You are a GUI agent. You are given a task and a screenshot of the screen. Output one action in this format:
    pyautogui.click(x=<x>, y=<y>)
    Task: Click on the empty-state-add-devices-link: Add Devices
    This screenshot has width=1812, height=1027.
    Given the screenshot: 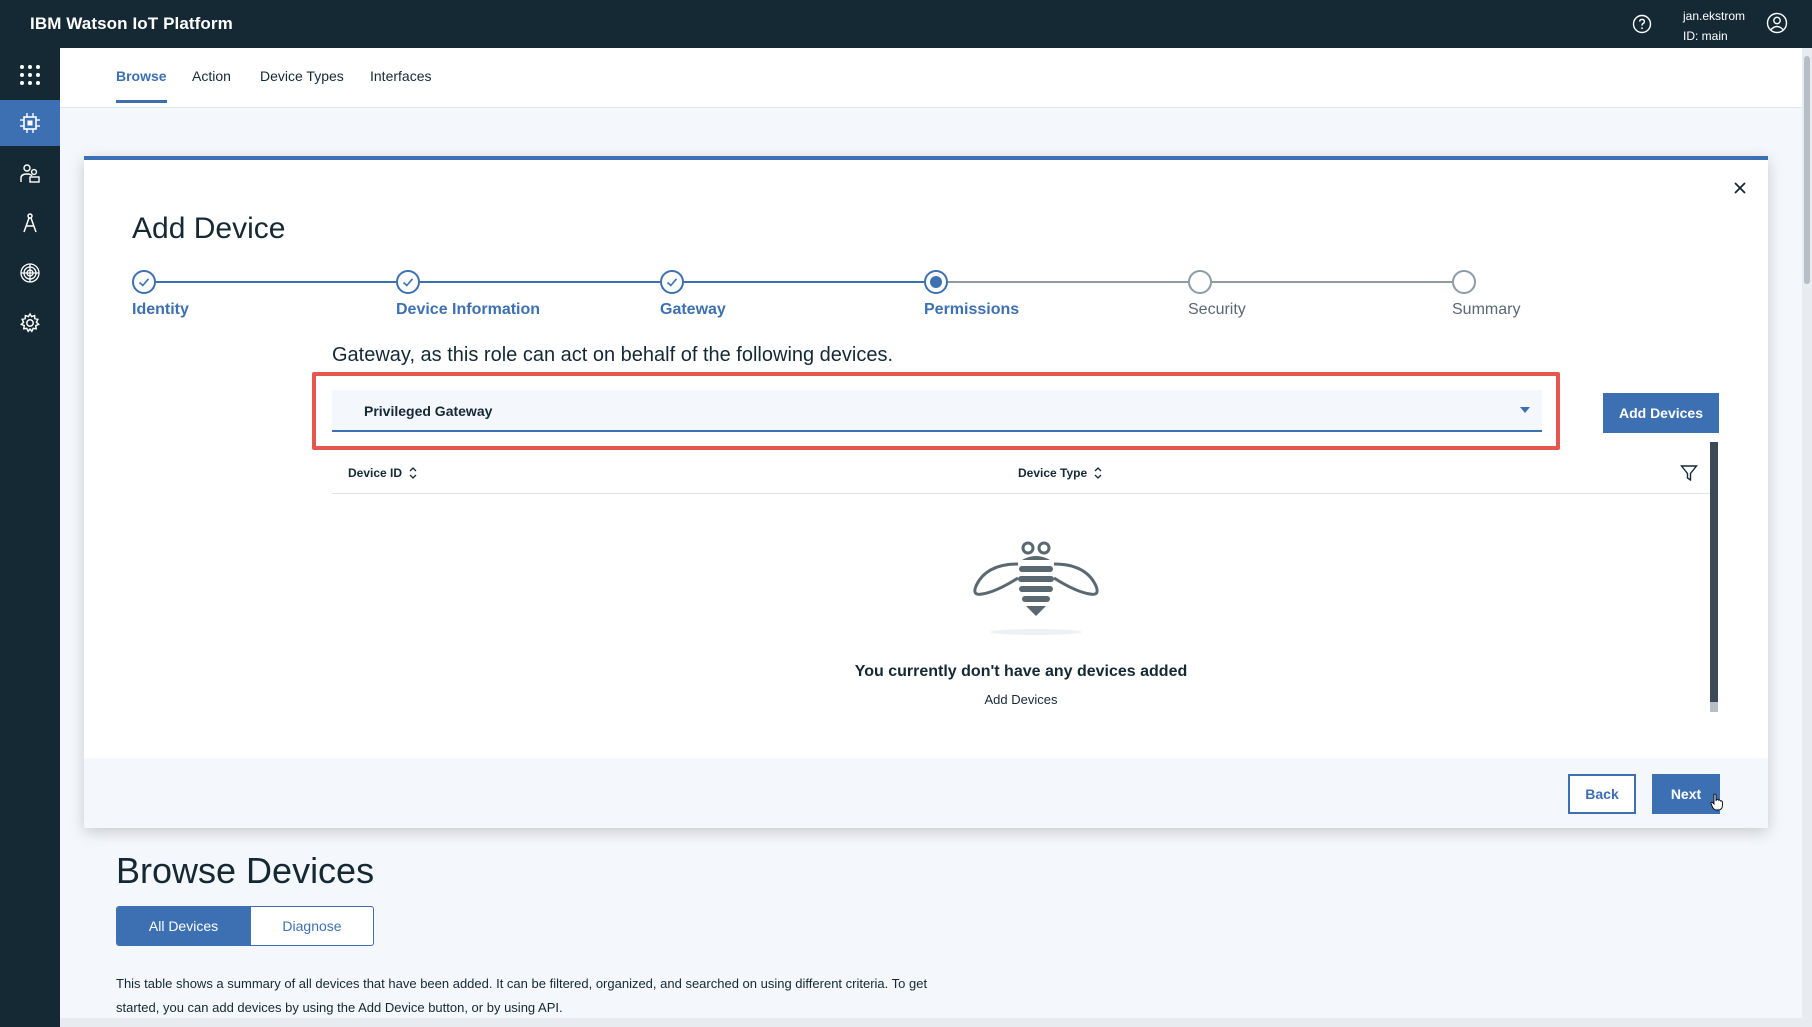 What is the action you would take?
    pyautogui.click(x=1021, y=699)
    